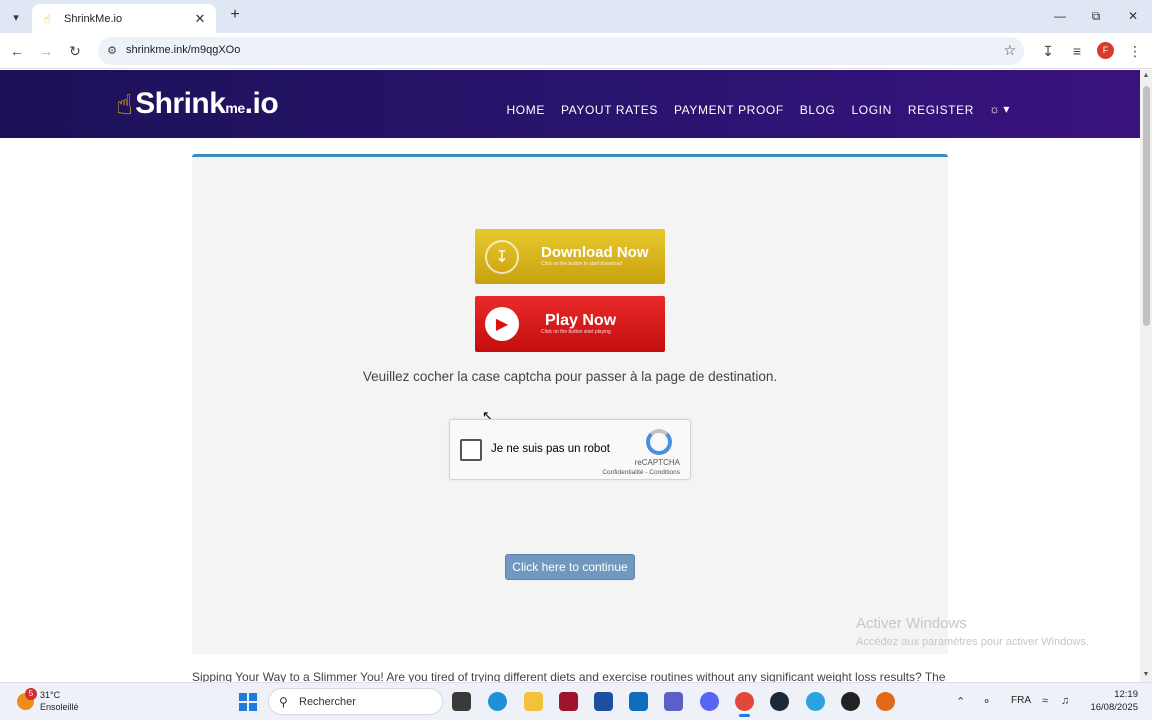 This screenshot has height=720, width=1152. I want to click on tab-title: ShrinkMe.io, so click(93, 18).